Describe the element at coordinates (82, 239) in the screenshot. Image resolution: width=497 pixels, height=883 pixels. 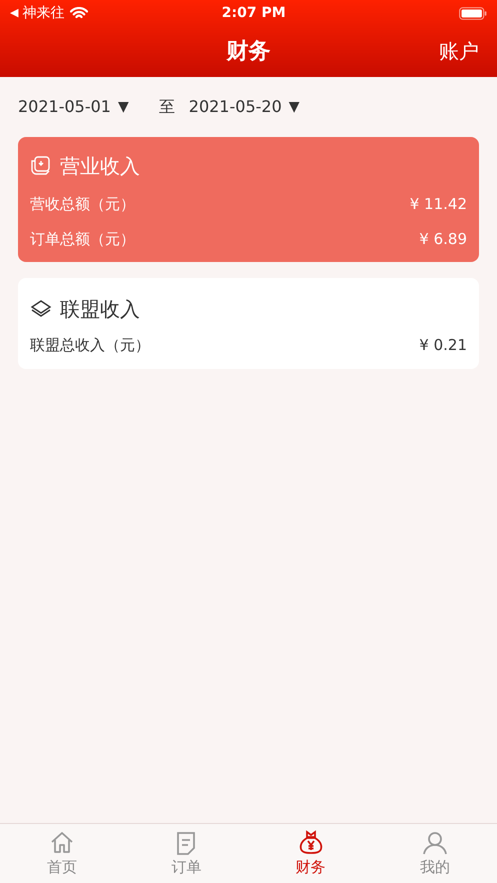
I see `amount-label: 订单总额（元）` at that location.